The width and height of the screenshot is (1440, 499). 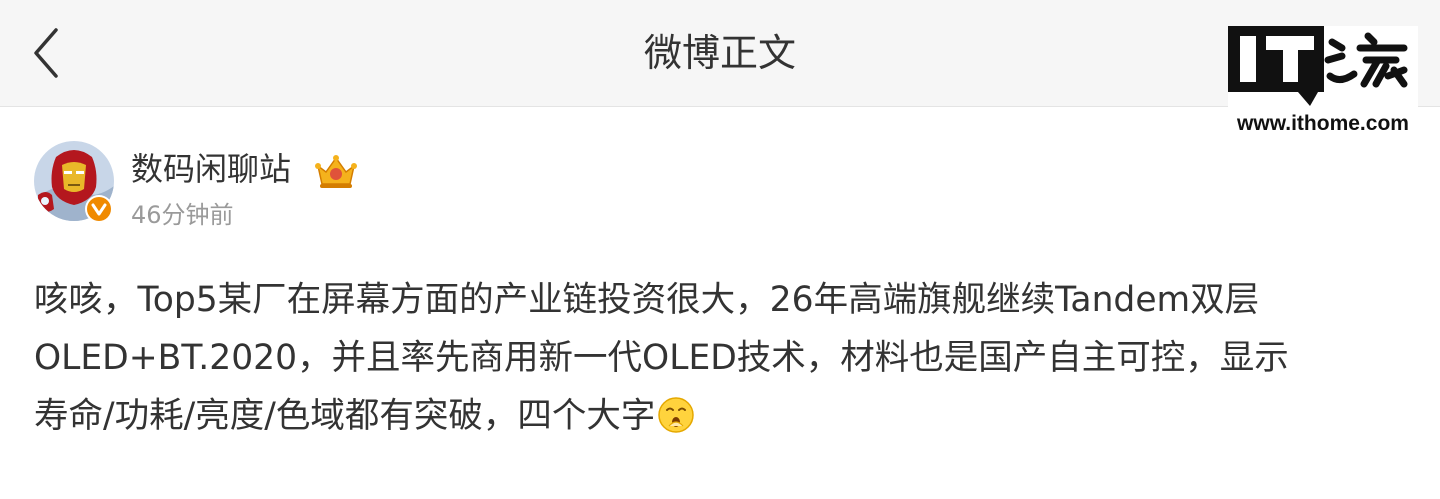 What do you see at coordinates (647, 300) in the screenshot?
I see `post-line: 咳咳，Top5某厂在屏幕方面的产业链投资很大，26年高端旗舰继续Tandem双层` at bounding box center [647, 300].